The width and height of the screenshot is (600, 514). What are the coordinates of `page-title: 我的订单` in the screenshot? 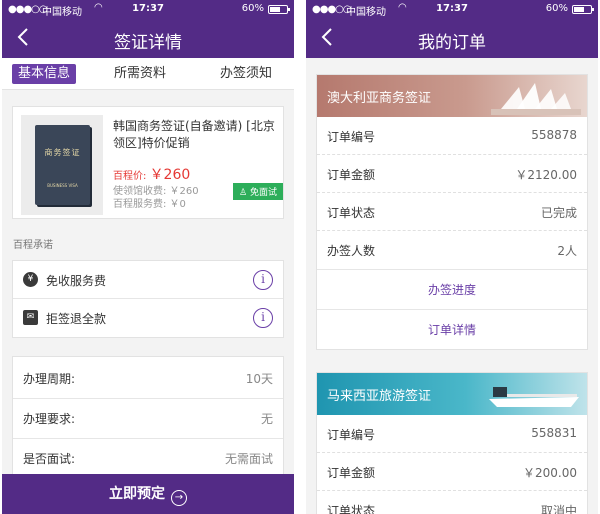 It's located at (452, 43).